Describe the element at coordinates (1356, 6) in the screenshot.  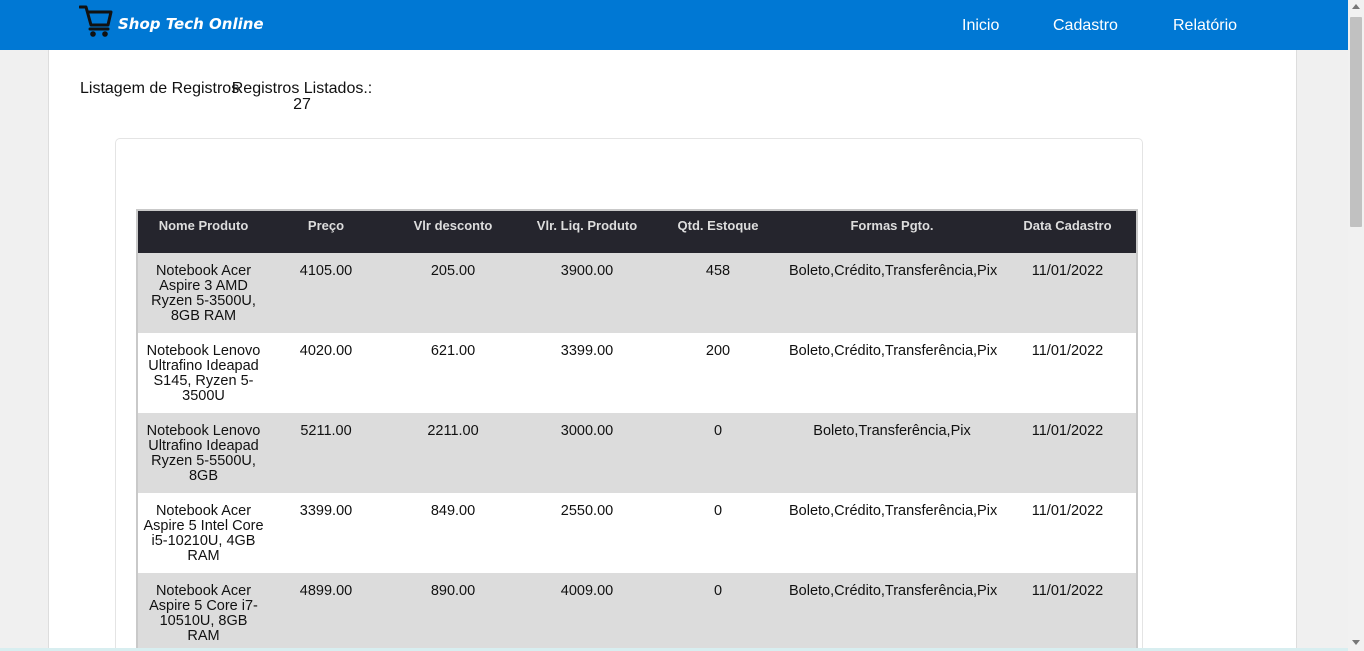
I see `scroll-up-arrow-icon` at that location.